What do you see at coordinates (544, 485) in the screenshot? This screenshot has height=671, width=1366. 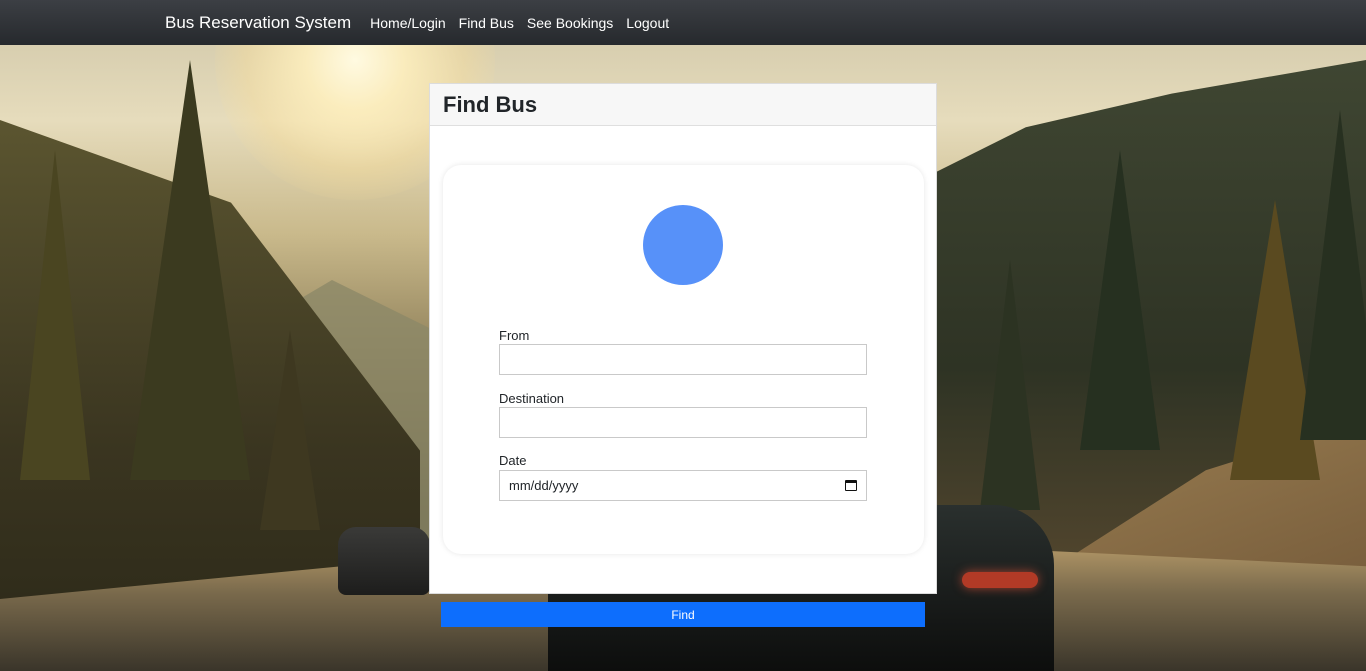 I see `date-placeholder: mm/dd/yyyy` at bounding box center [544, 485].